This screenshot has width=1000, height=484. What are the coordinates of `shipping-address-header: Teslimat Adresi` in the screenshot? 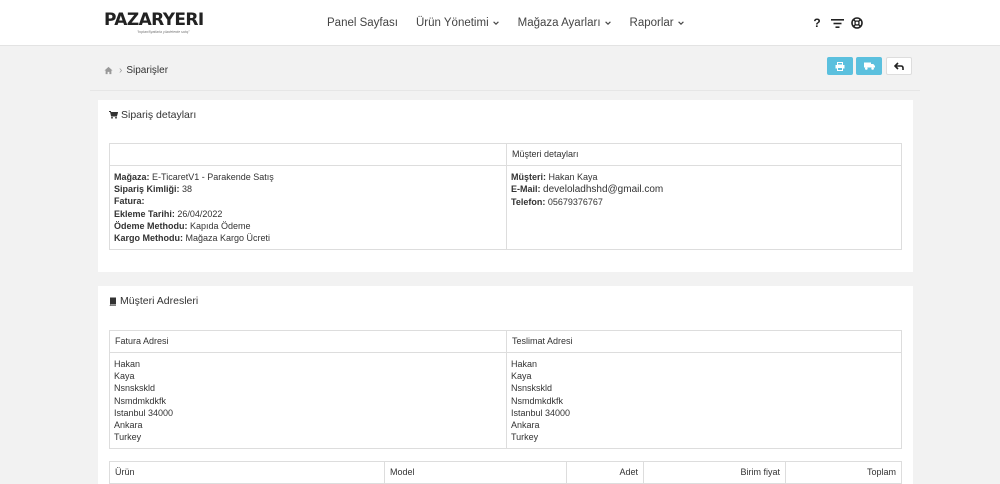 It's located at (704, 341).